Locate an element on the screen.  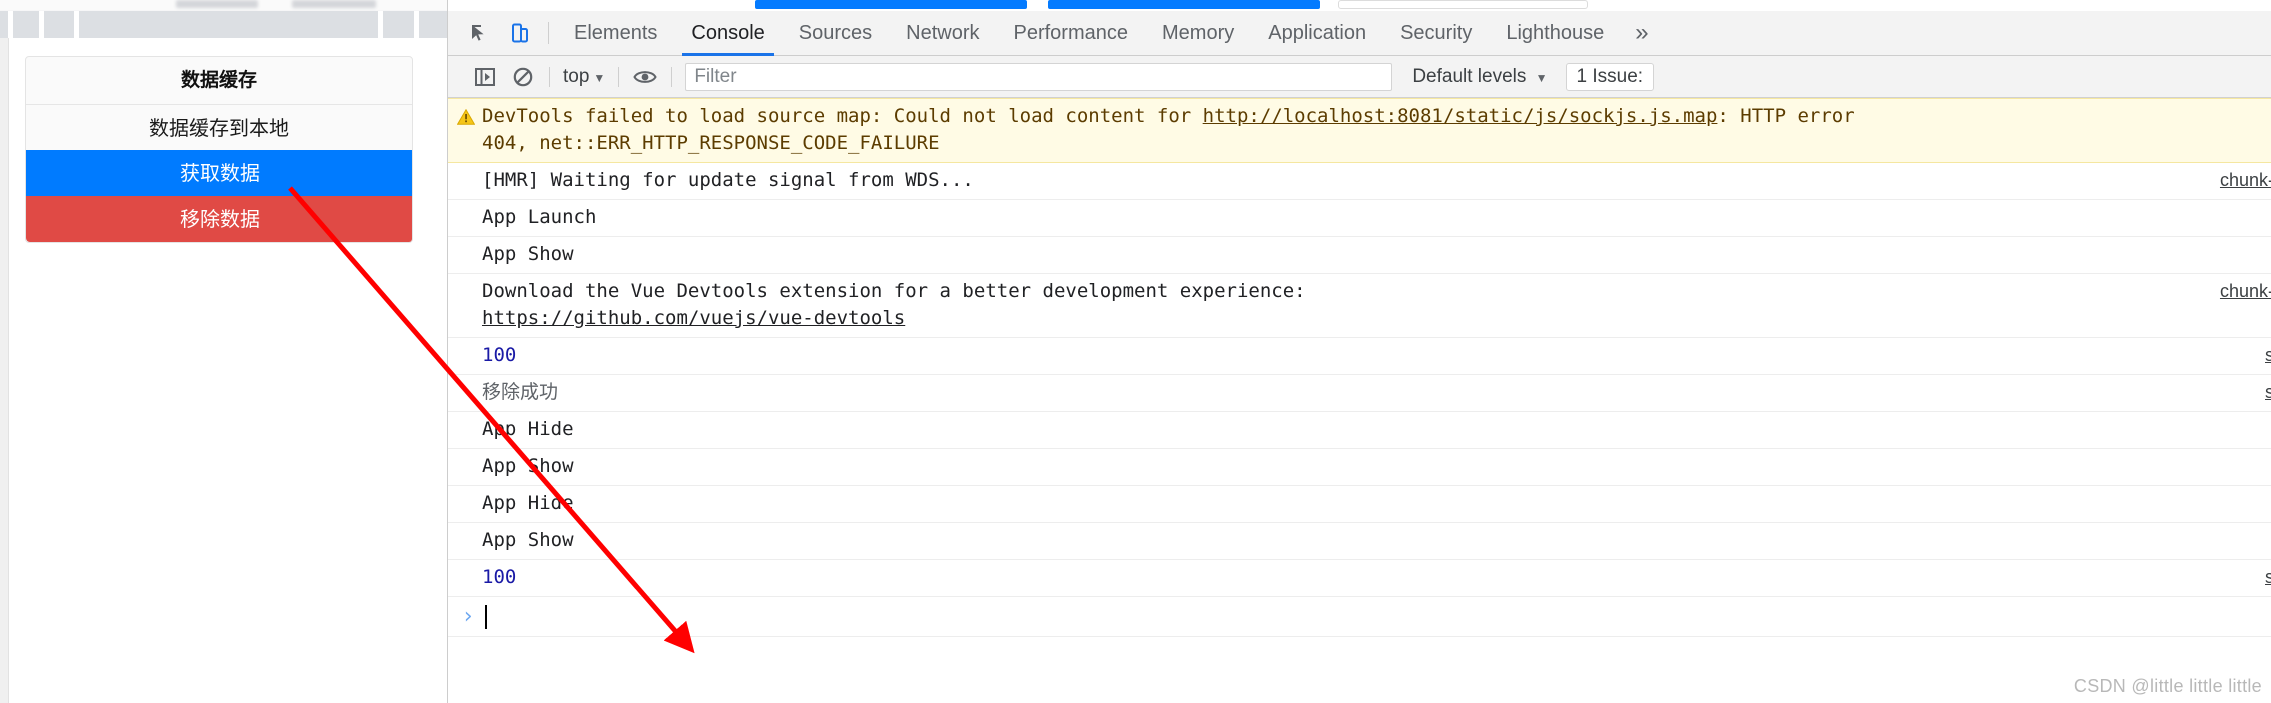
tab-security: Security is located at coordinates (1436, 33).